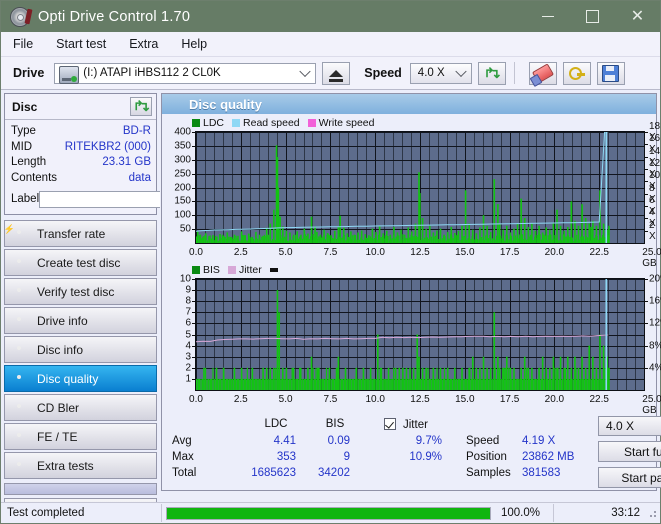 This screenshot has width=661, height=524. Describe the element at coordinates (488, 473) in the screenshot. I see `samples-stat-label: Samples` at that location.